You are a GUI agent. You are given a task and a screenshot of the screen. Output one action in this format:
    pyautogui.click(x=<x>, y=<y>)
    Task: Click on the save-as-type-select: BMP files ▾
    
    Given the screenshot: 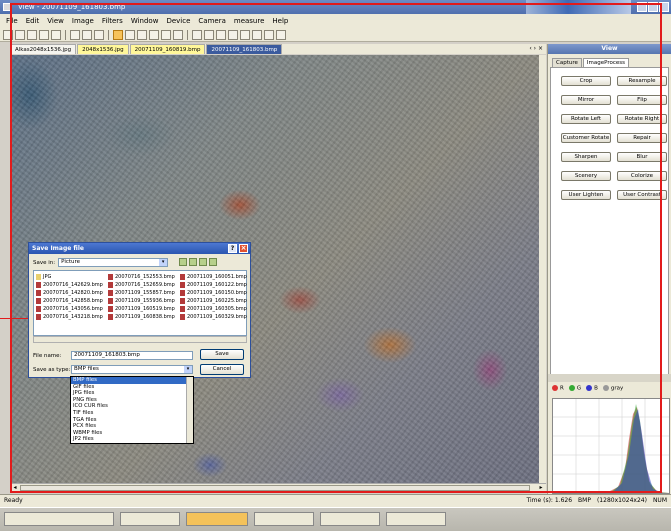 What is the action you would take?
    pyautogui.click(x=132, y=369)
    